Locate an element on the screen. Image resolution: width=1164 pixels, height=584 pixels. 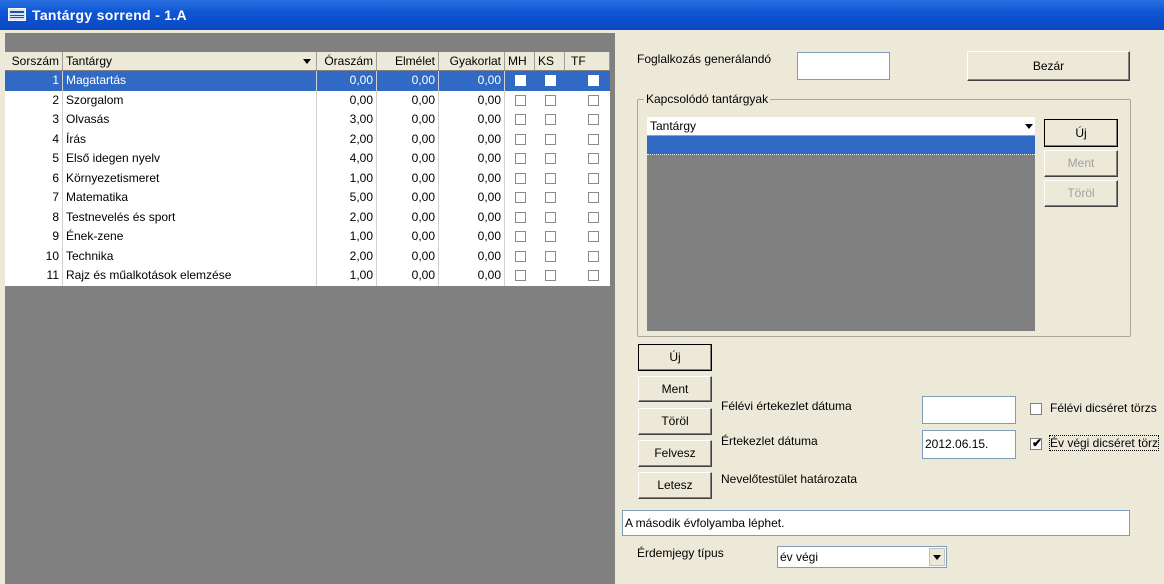
window-titlebar: Tantárgy sorrend - 1.A is located at coordinates (582, 15).